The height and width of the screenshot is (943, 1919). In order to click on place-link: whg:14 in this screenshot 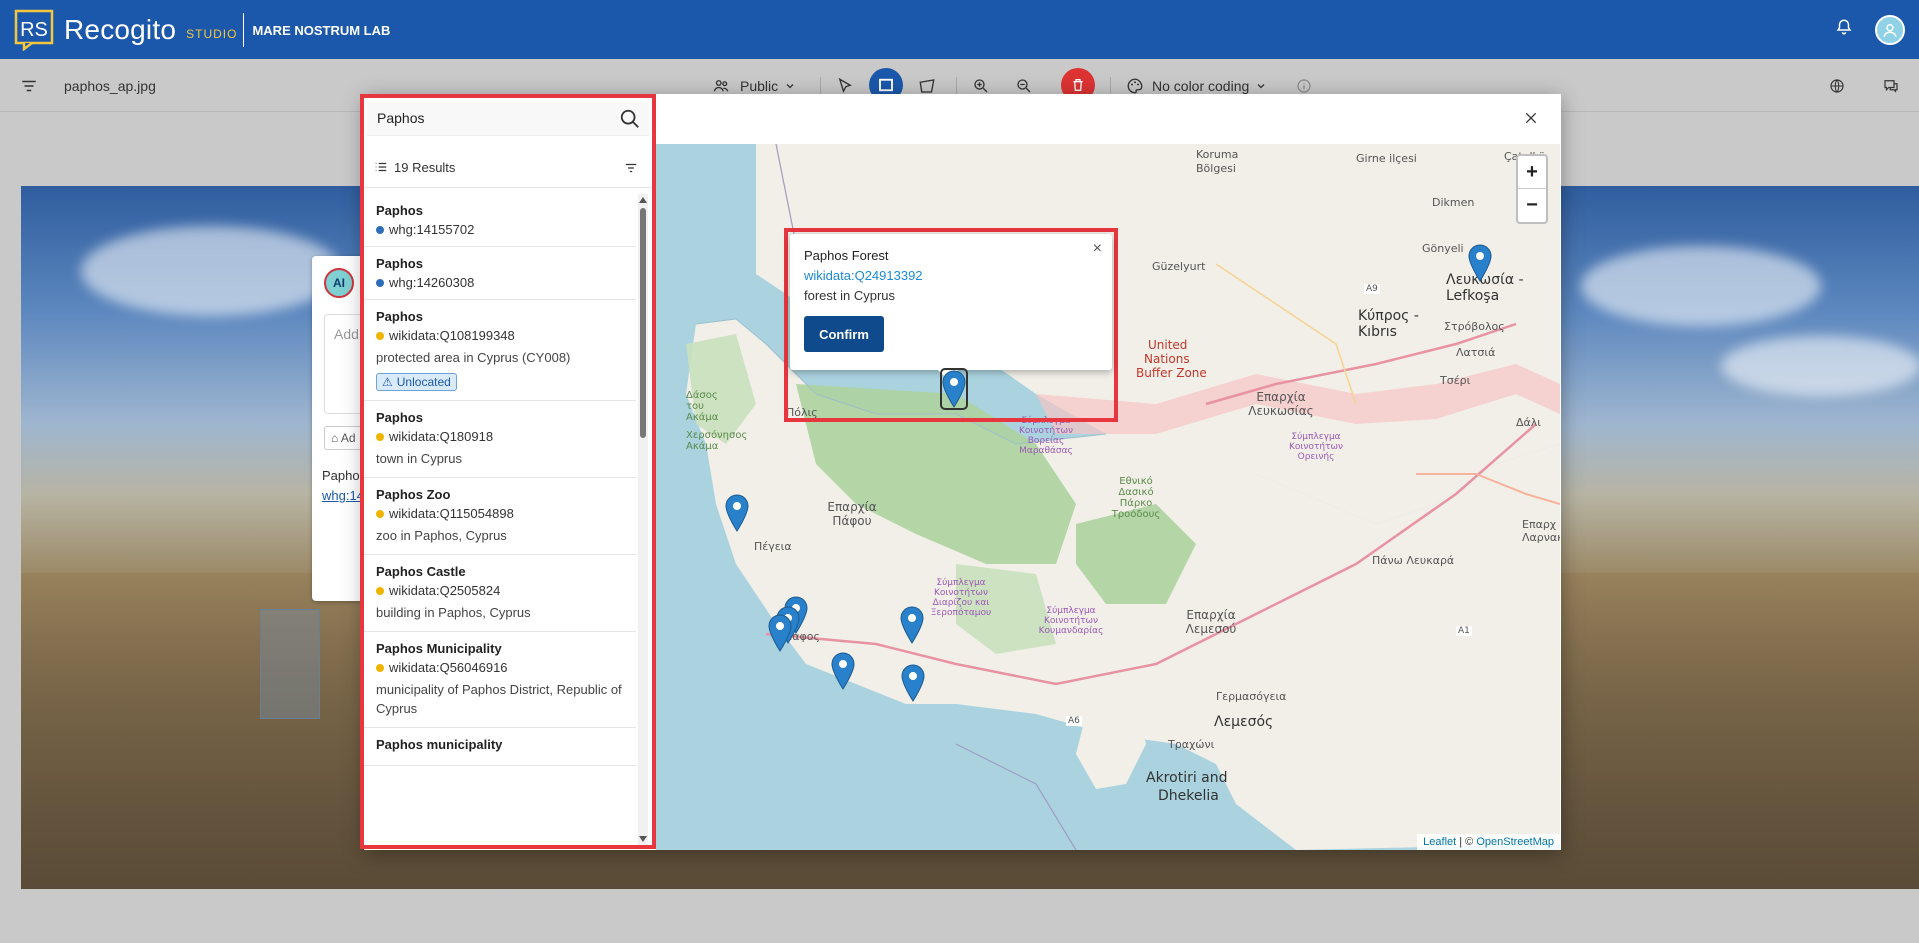, I will do `click(343, 495)`.